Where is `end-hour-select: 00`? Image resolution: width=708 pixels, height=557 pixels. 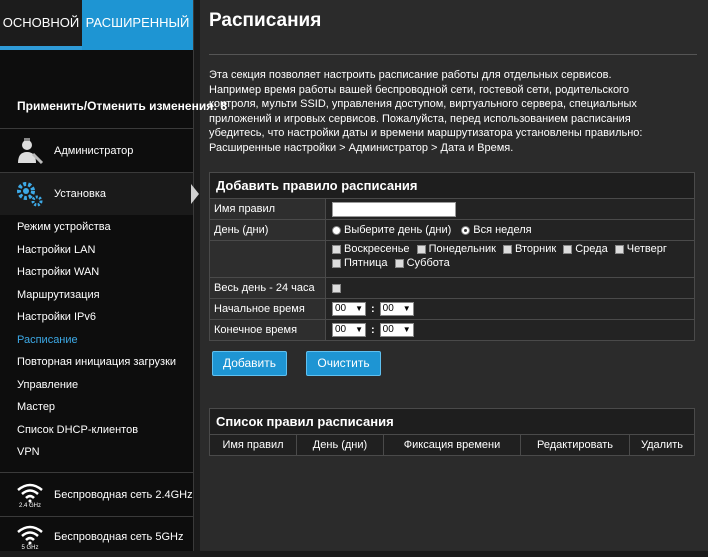
end-hour-select: 00 is located at coordinates (349, 330).